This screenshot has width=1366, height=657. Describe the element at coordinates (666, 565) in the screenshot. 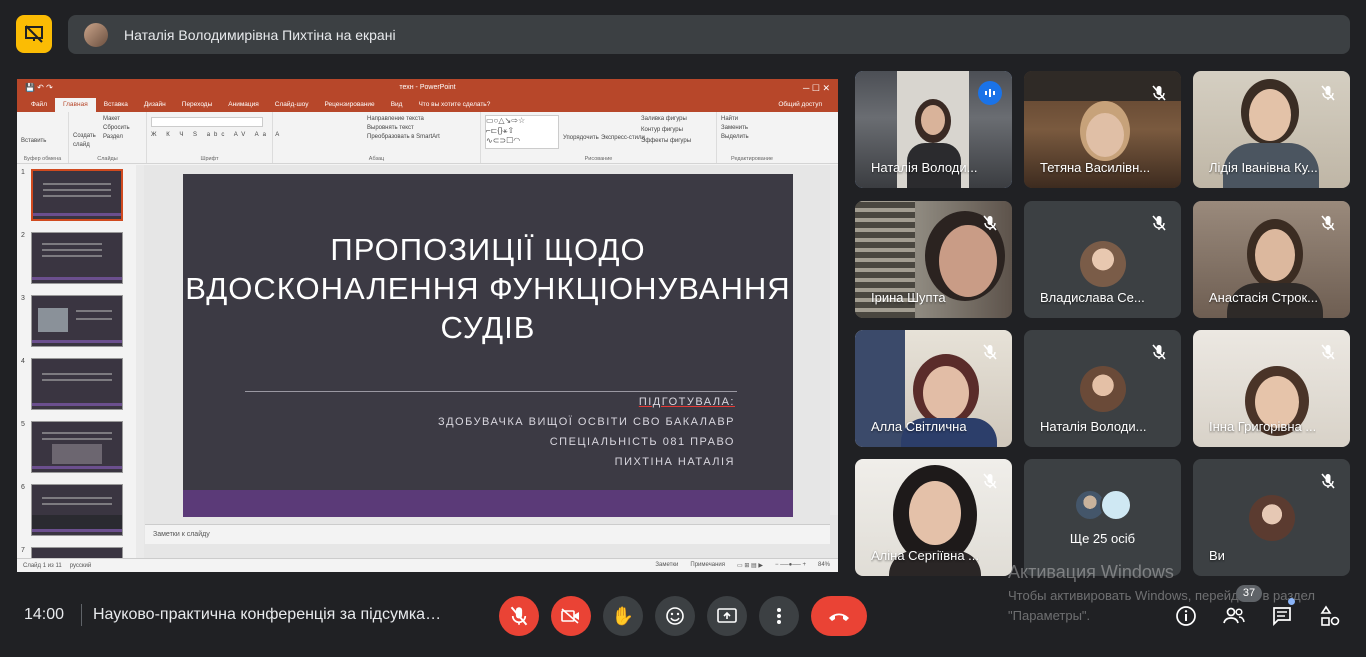

I see `notes-toggle: Заметки` at that location.